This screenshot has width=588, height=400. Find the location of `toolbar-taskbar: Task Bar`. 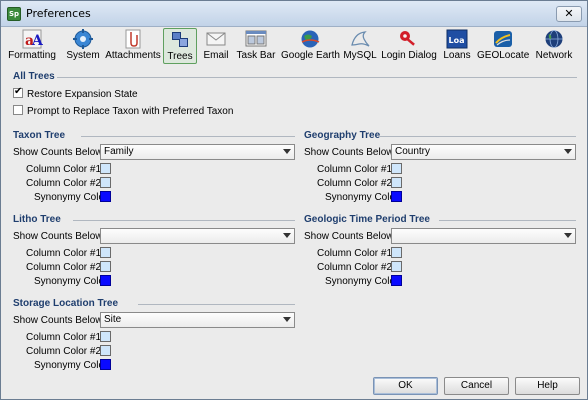

toolbar-taskbar: Task Bar is located at coordinates (256, 46).